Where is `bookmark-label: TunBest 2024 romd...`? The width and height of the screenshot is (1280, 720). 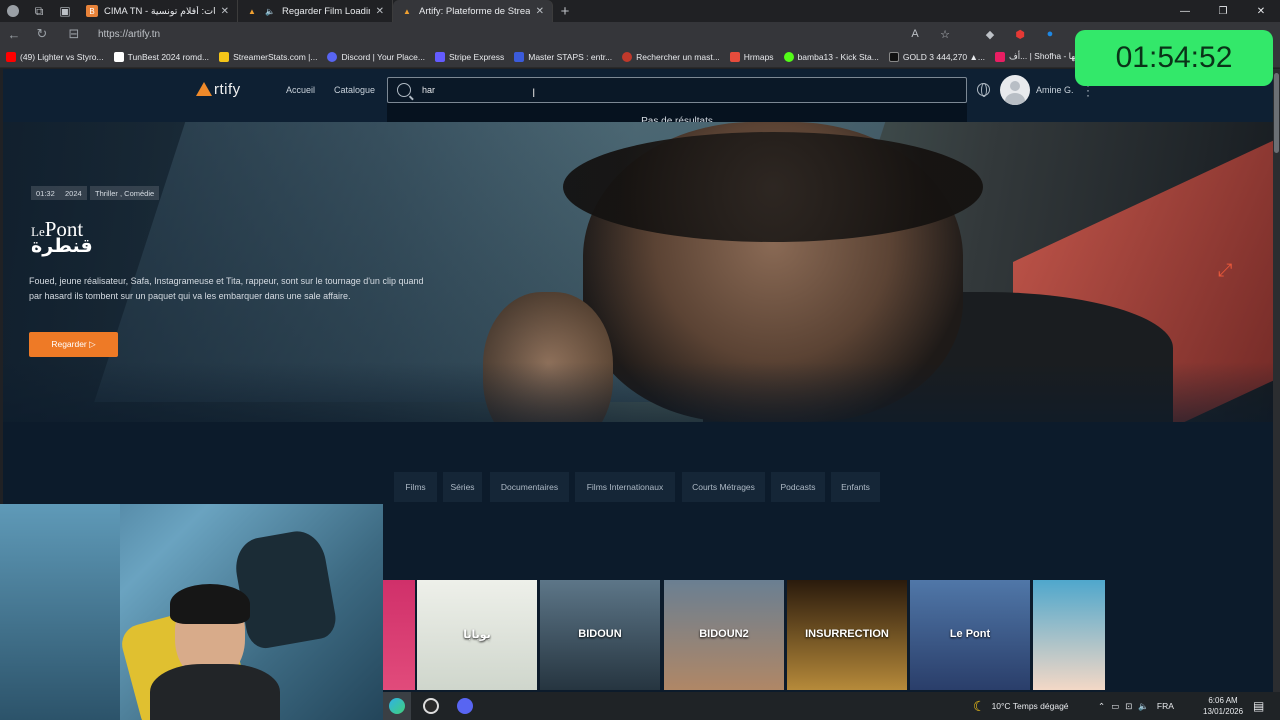
bookmark-label: TunBest 2024 romd... is located at coordinates (168, 56).